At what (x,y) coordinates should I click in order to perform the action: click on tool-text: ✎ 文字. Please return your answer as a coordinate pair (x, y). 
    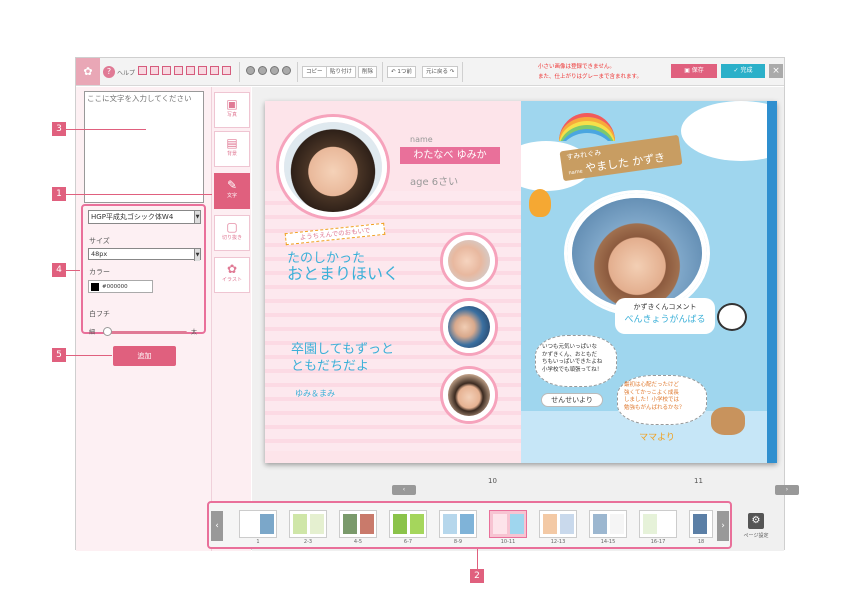
    Looking at the image, I should click on (232, 191).